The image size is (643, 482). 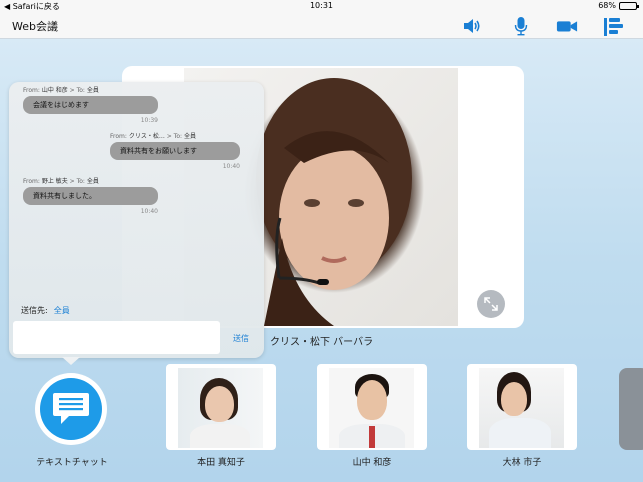 What do you see at coordinates (631, 409) in the screenshot?
I see `participant-list-scroll-handle` at bounding box center [631, 409].